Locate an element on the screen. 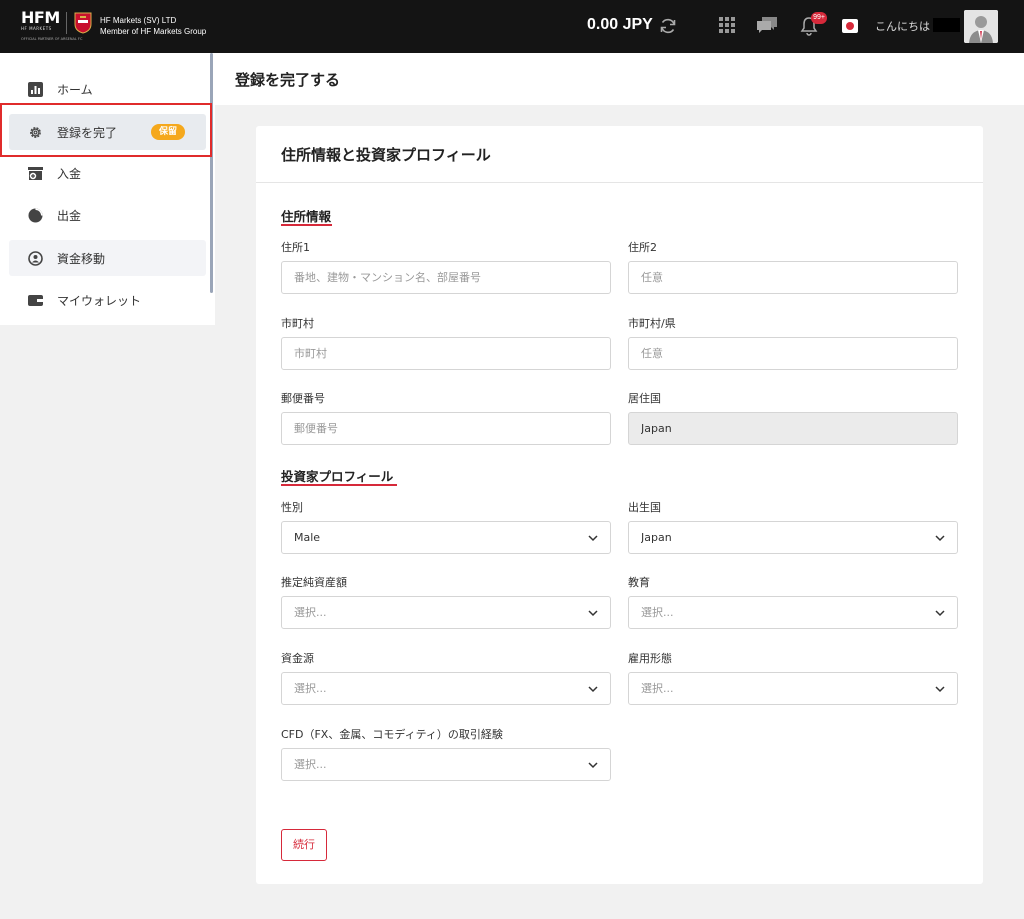 Image resolution: width=1024 pixels, height=919 pixels. pending-badge: 保留 is located at coordinates (168, 132).